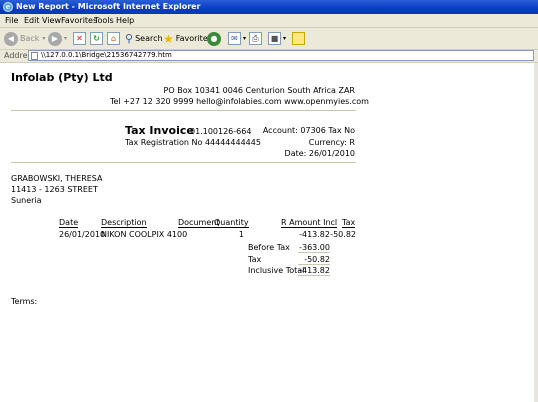 The height and width of the screenshot is (402, 538). What do you see at coordinates (255, 259) in the screenshot?
I see `tax-label: Tax` at bounding box center [255, 259].